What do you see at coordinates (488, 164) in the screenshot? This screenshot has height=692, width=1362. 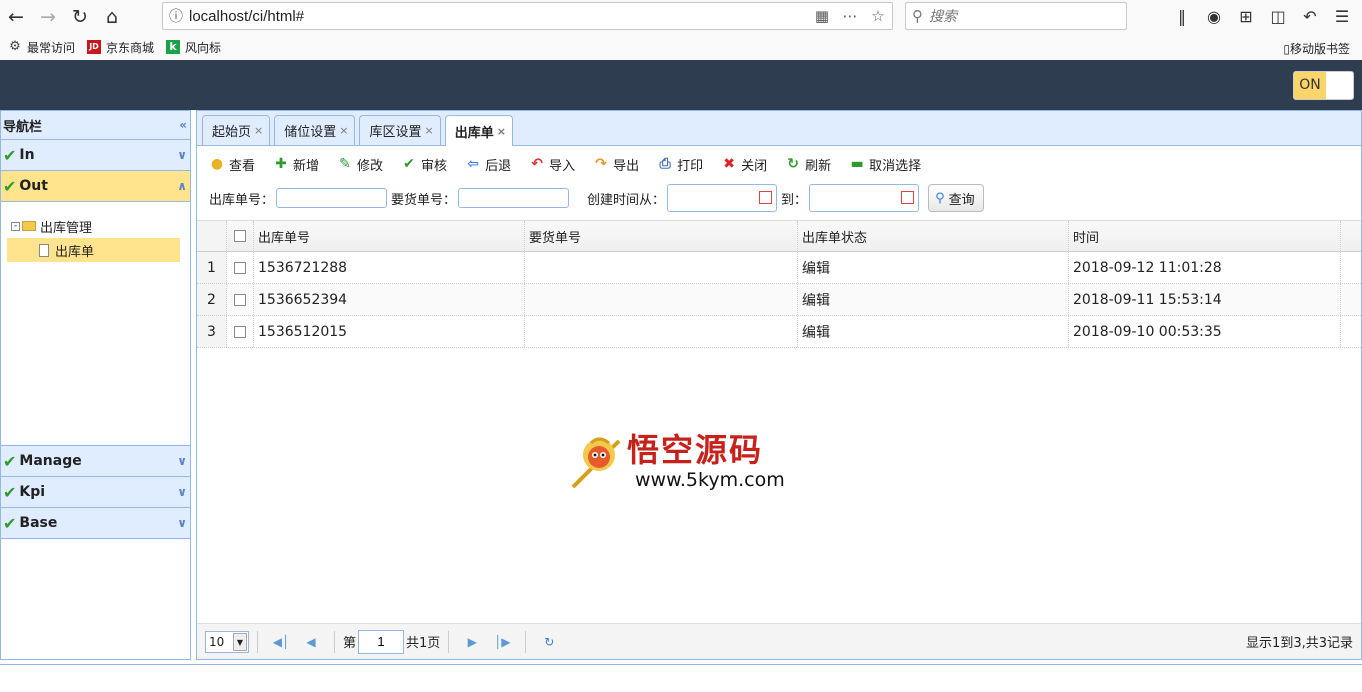 I see `back-button: ⇦ 后退` at bounding box center [488, 164].